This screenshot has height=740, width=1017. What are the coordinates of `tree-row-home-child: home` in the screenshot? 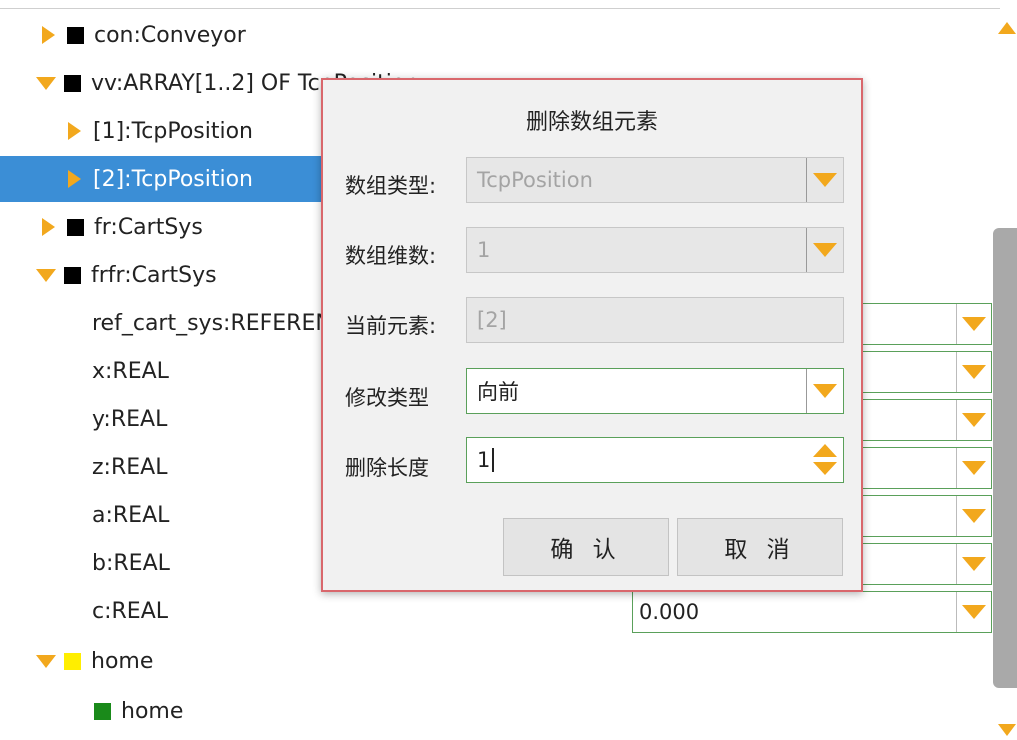 It's located at (500, 711).